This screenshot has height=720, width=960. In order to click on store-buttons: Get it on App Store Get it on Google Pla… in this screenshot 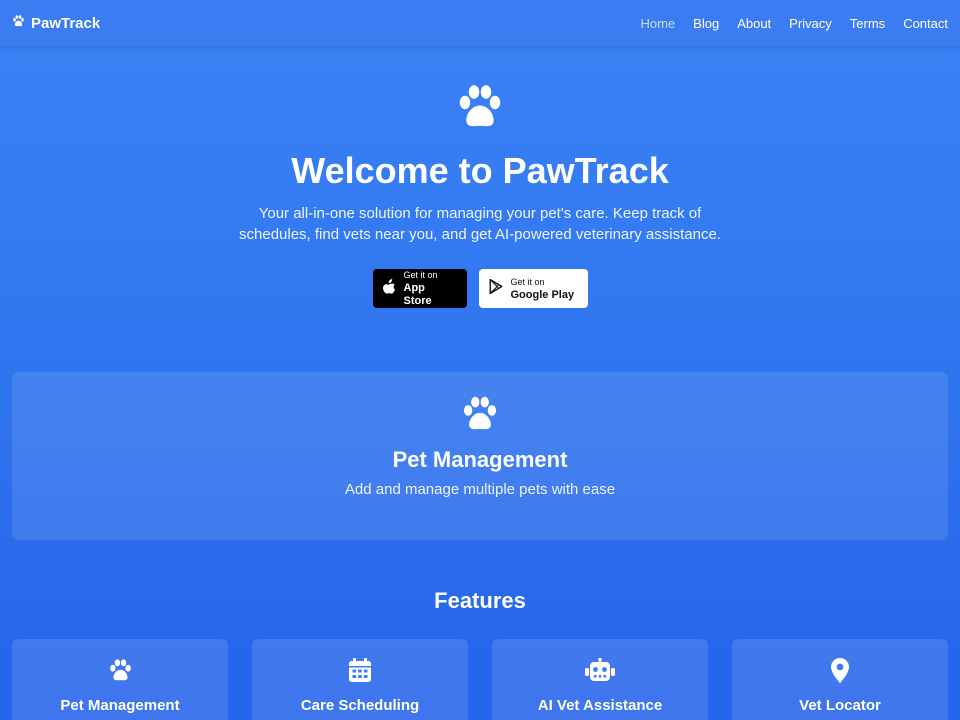, I will do `click(480, 288)`.